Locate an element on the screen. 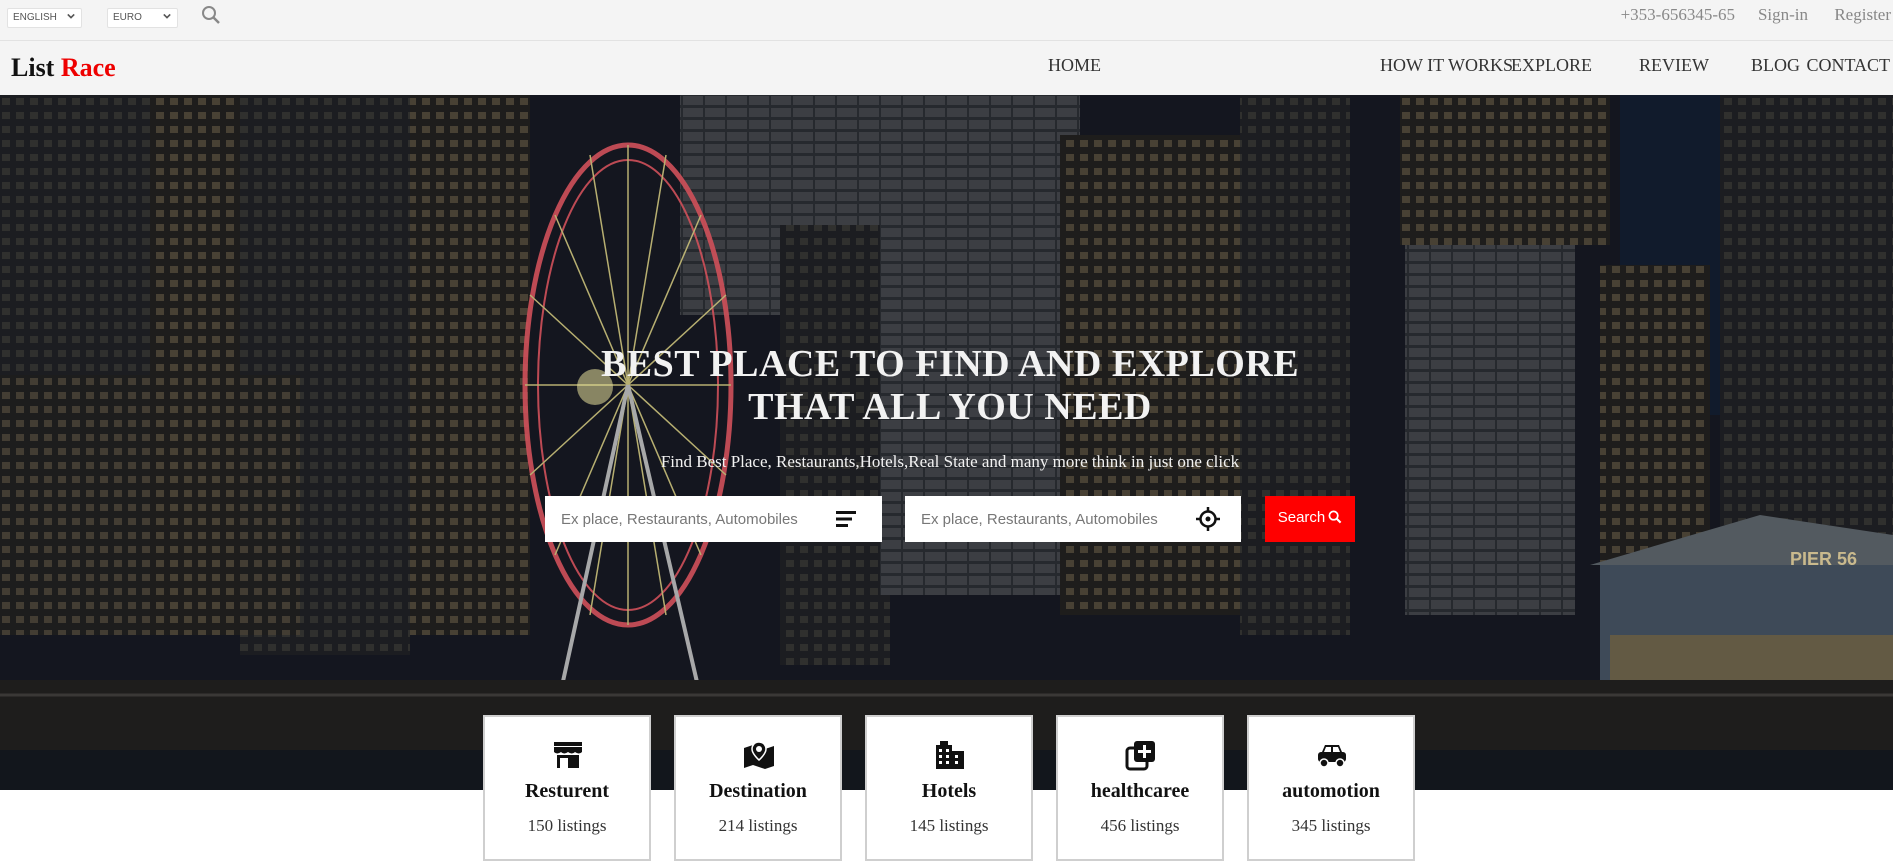 Image resolution: width=1893 pixels, height=865 pixels. crosshair-icon is located at coordinates (1208, 519).